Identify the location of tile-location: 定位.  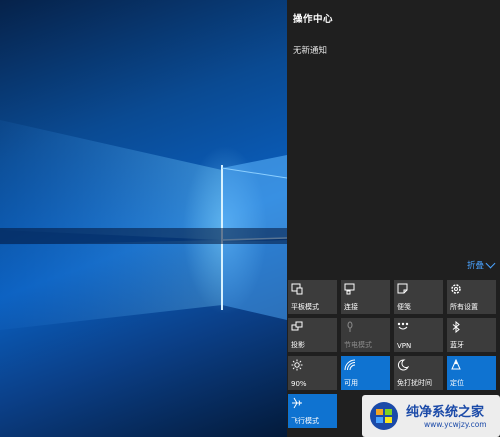
(471, 373).